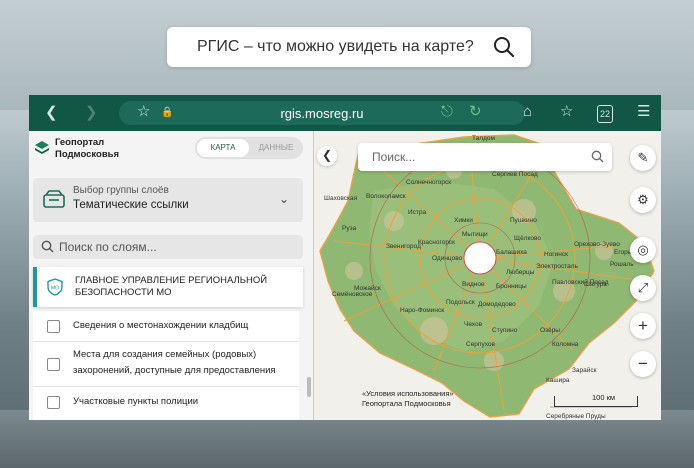 The height and width of the screenshot is (468, 694). What do you see at coordinates (429, 182) in the screenshot?
I see `city-label: Солнечногорск` at bounding box center [429, 182].